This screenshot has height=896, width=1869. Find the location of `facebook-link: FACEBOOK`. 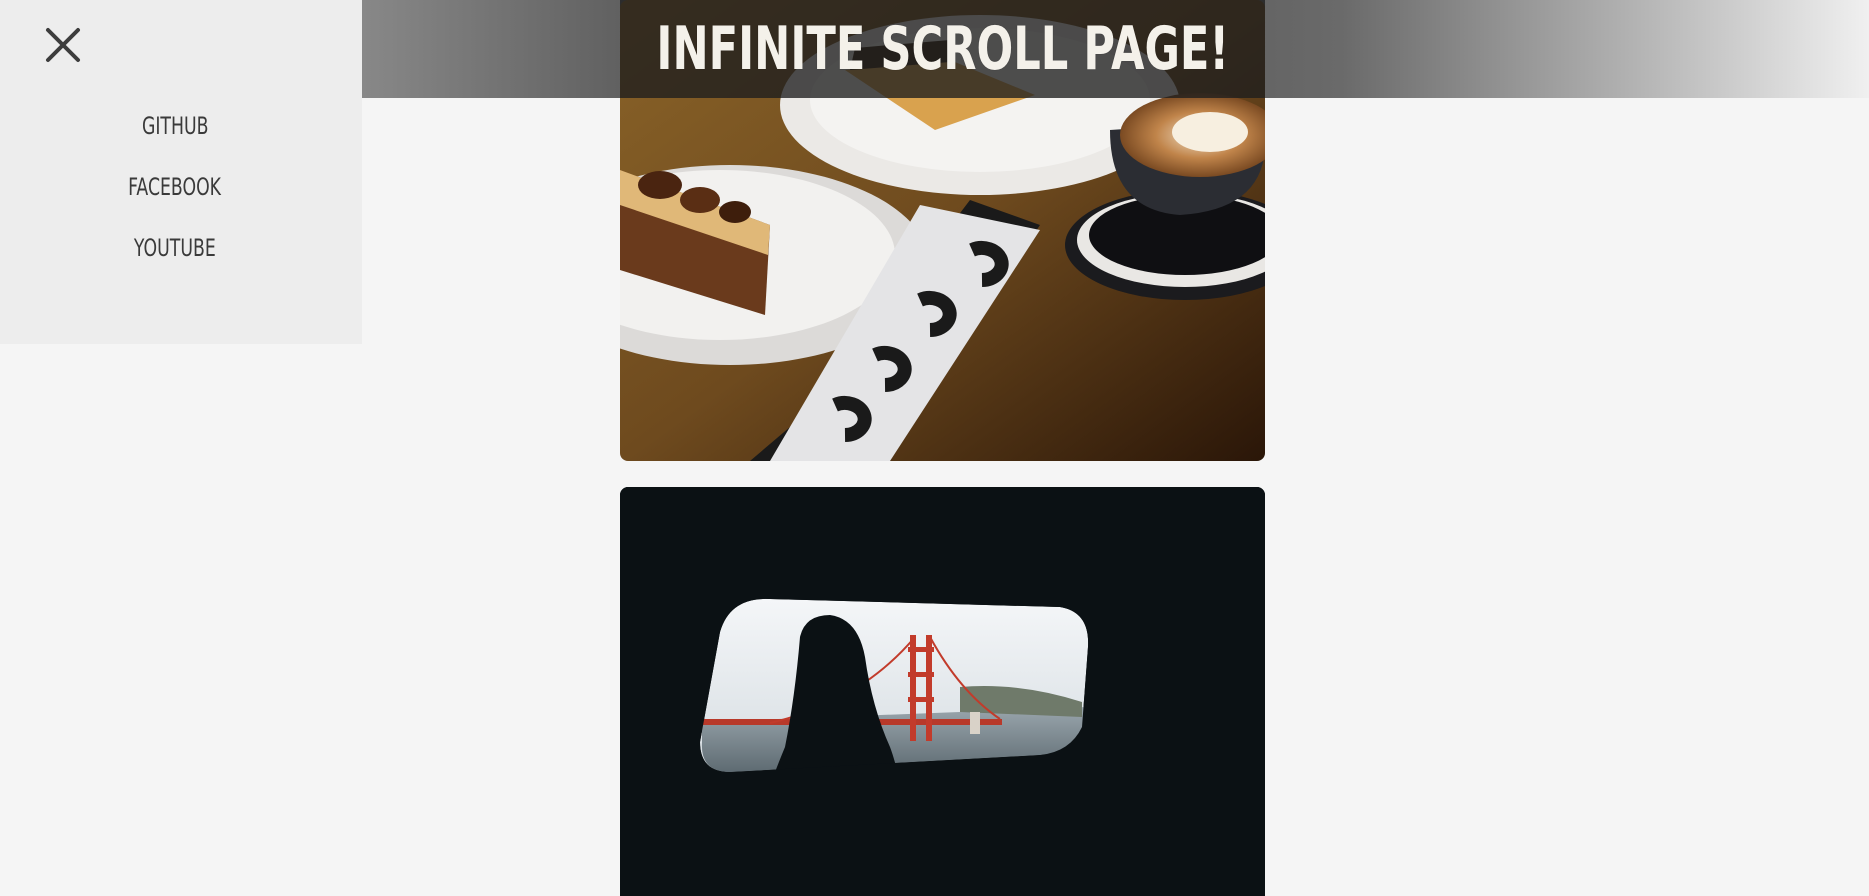

facebook-link: FACEBOOK is located at coordinates (175, 187).